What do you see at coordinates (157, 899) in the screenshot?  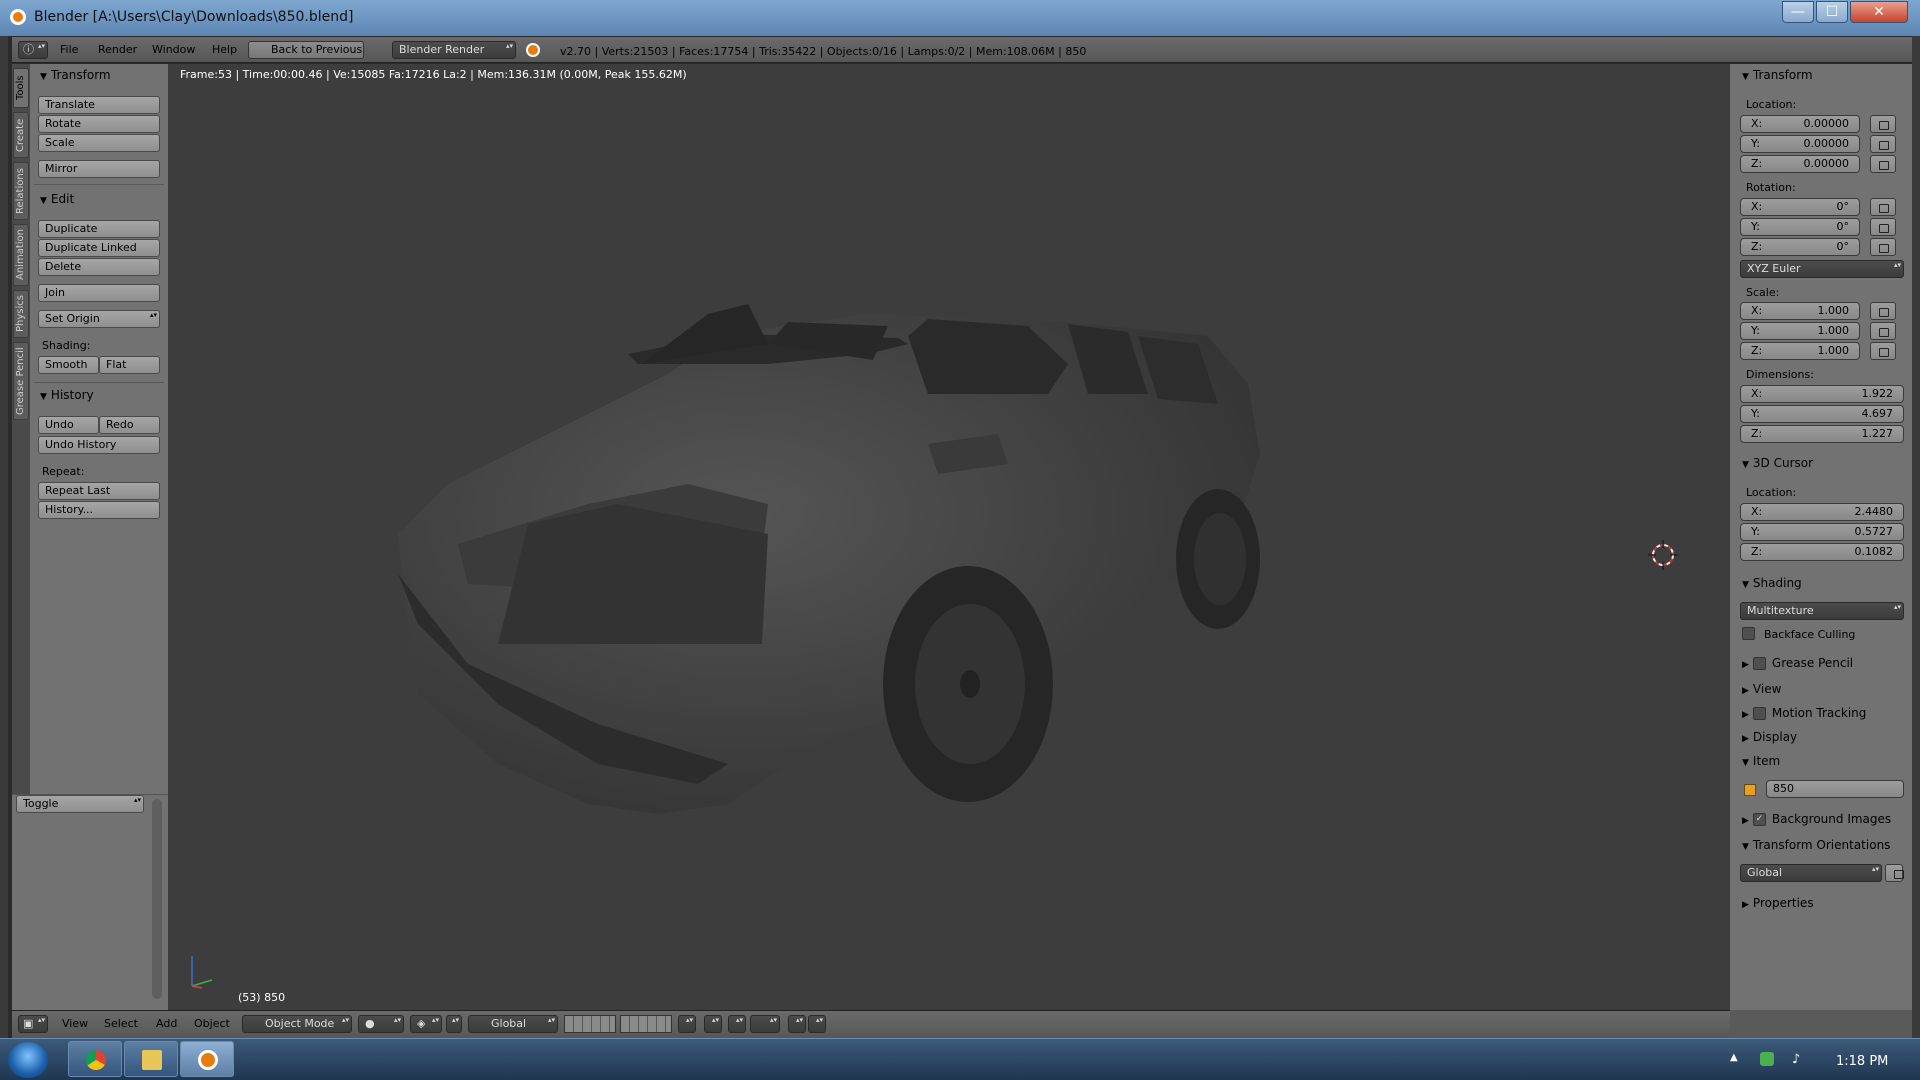 I see `operator-scrollbar` at bounding box center [157, 899].